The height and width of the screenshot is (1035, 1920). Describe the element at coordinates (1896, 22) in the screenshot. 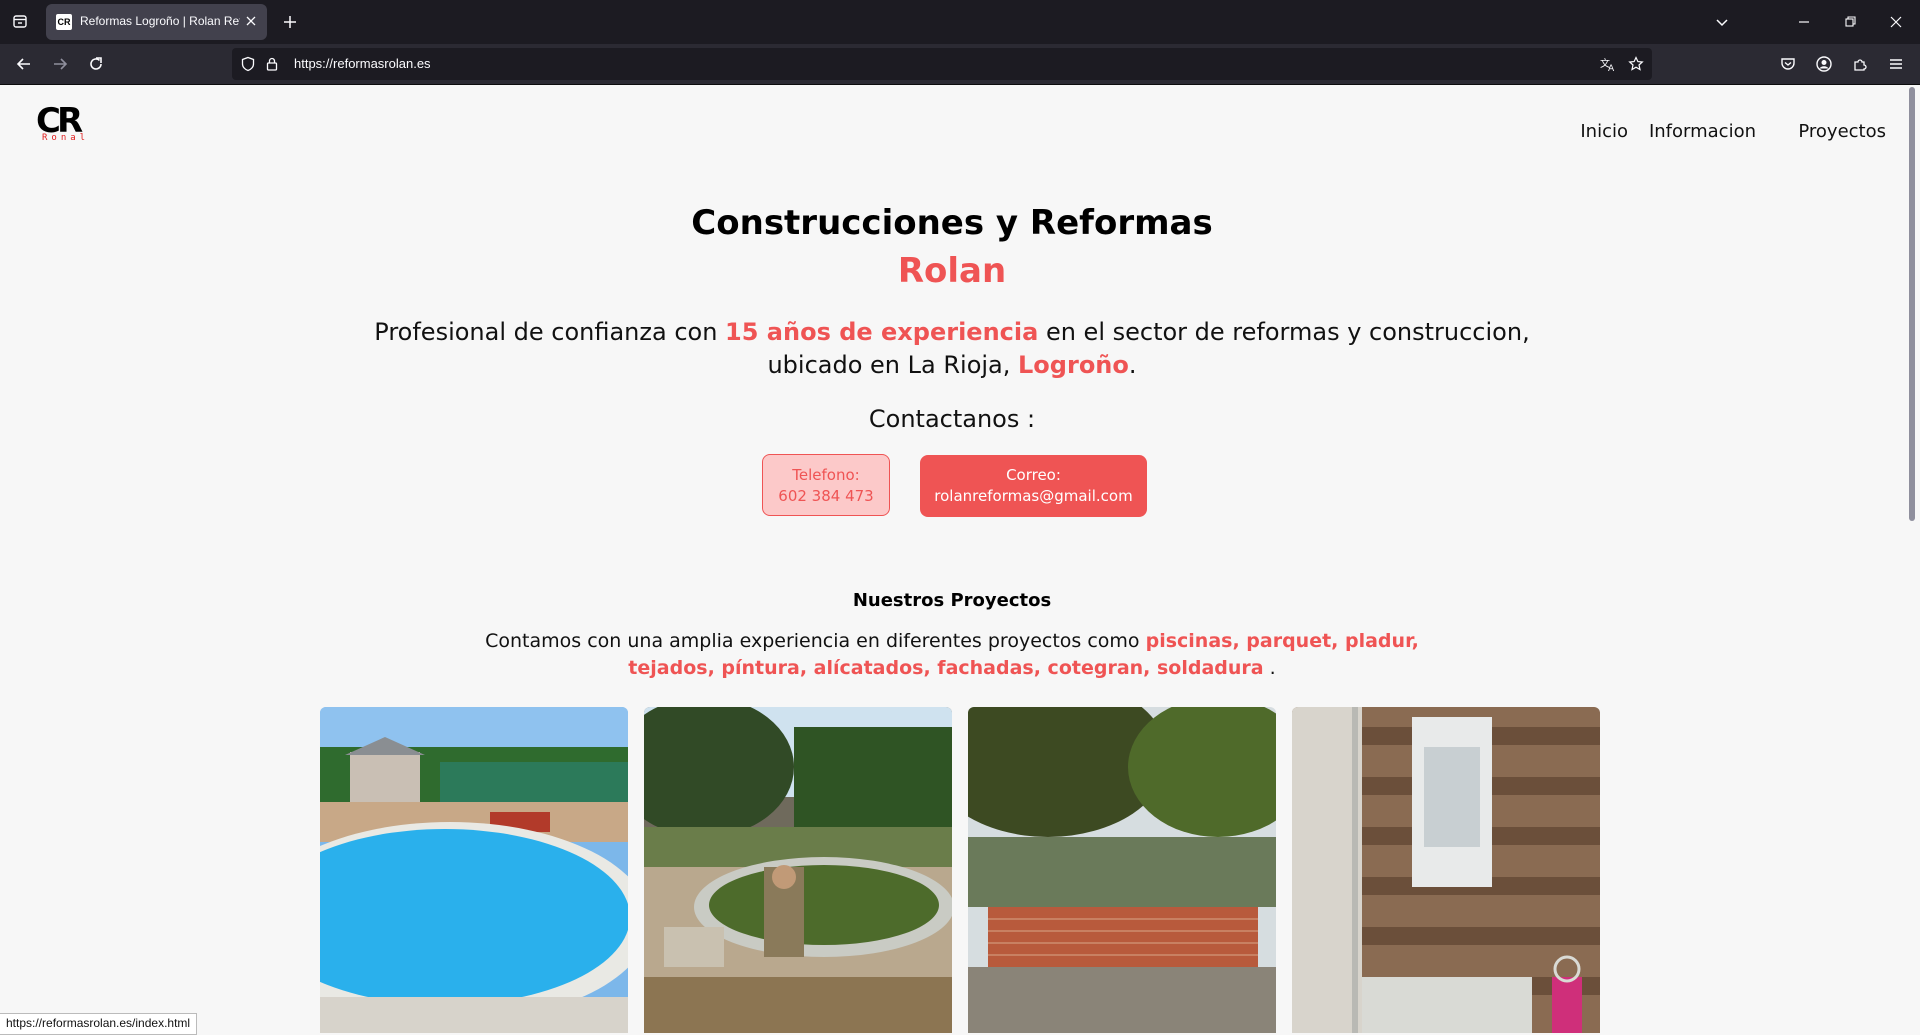

I see `close-window-icon` at that location.